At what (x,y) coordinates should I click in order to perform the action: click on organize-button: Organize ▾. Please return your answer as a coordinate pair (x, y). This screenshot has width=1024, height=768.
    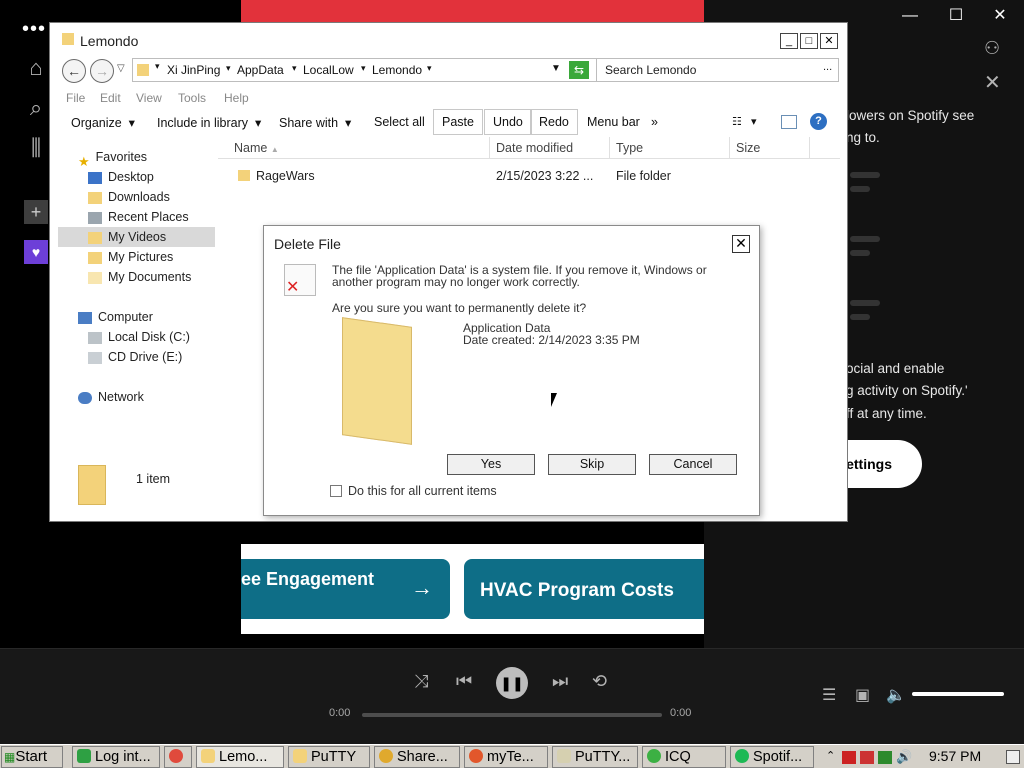
    Looking at the image, I should click on (103, 122).